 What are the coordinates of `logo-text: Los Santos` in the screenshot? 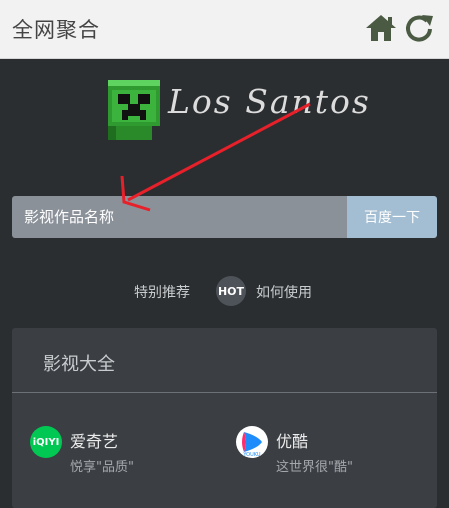 It's located at (269, 101).